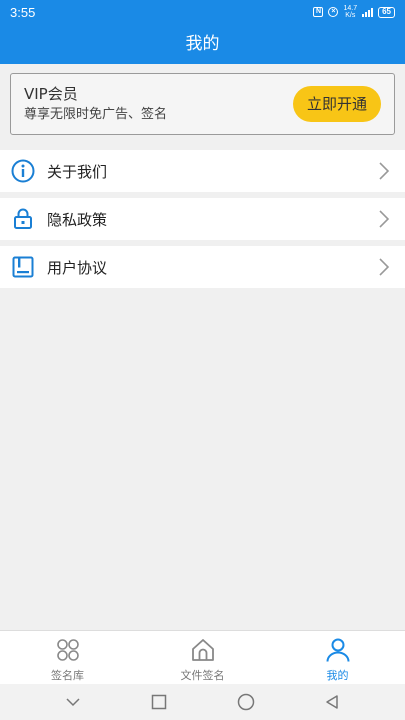  I want to click on person-icon, so click(337, 650).